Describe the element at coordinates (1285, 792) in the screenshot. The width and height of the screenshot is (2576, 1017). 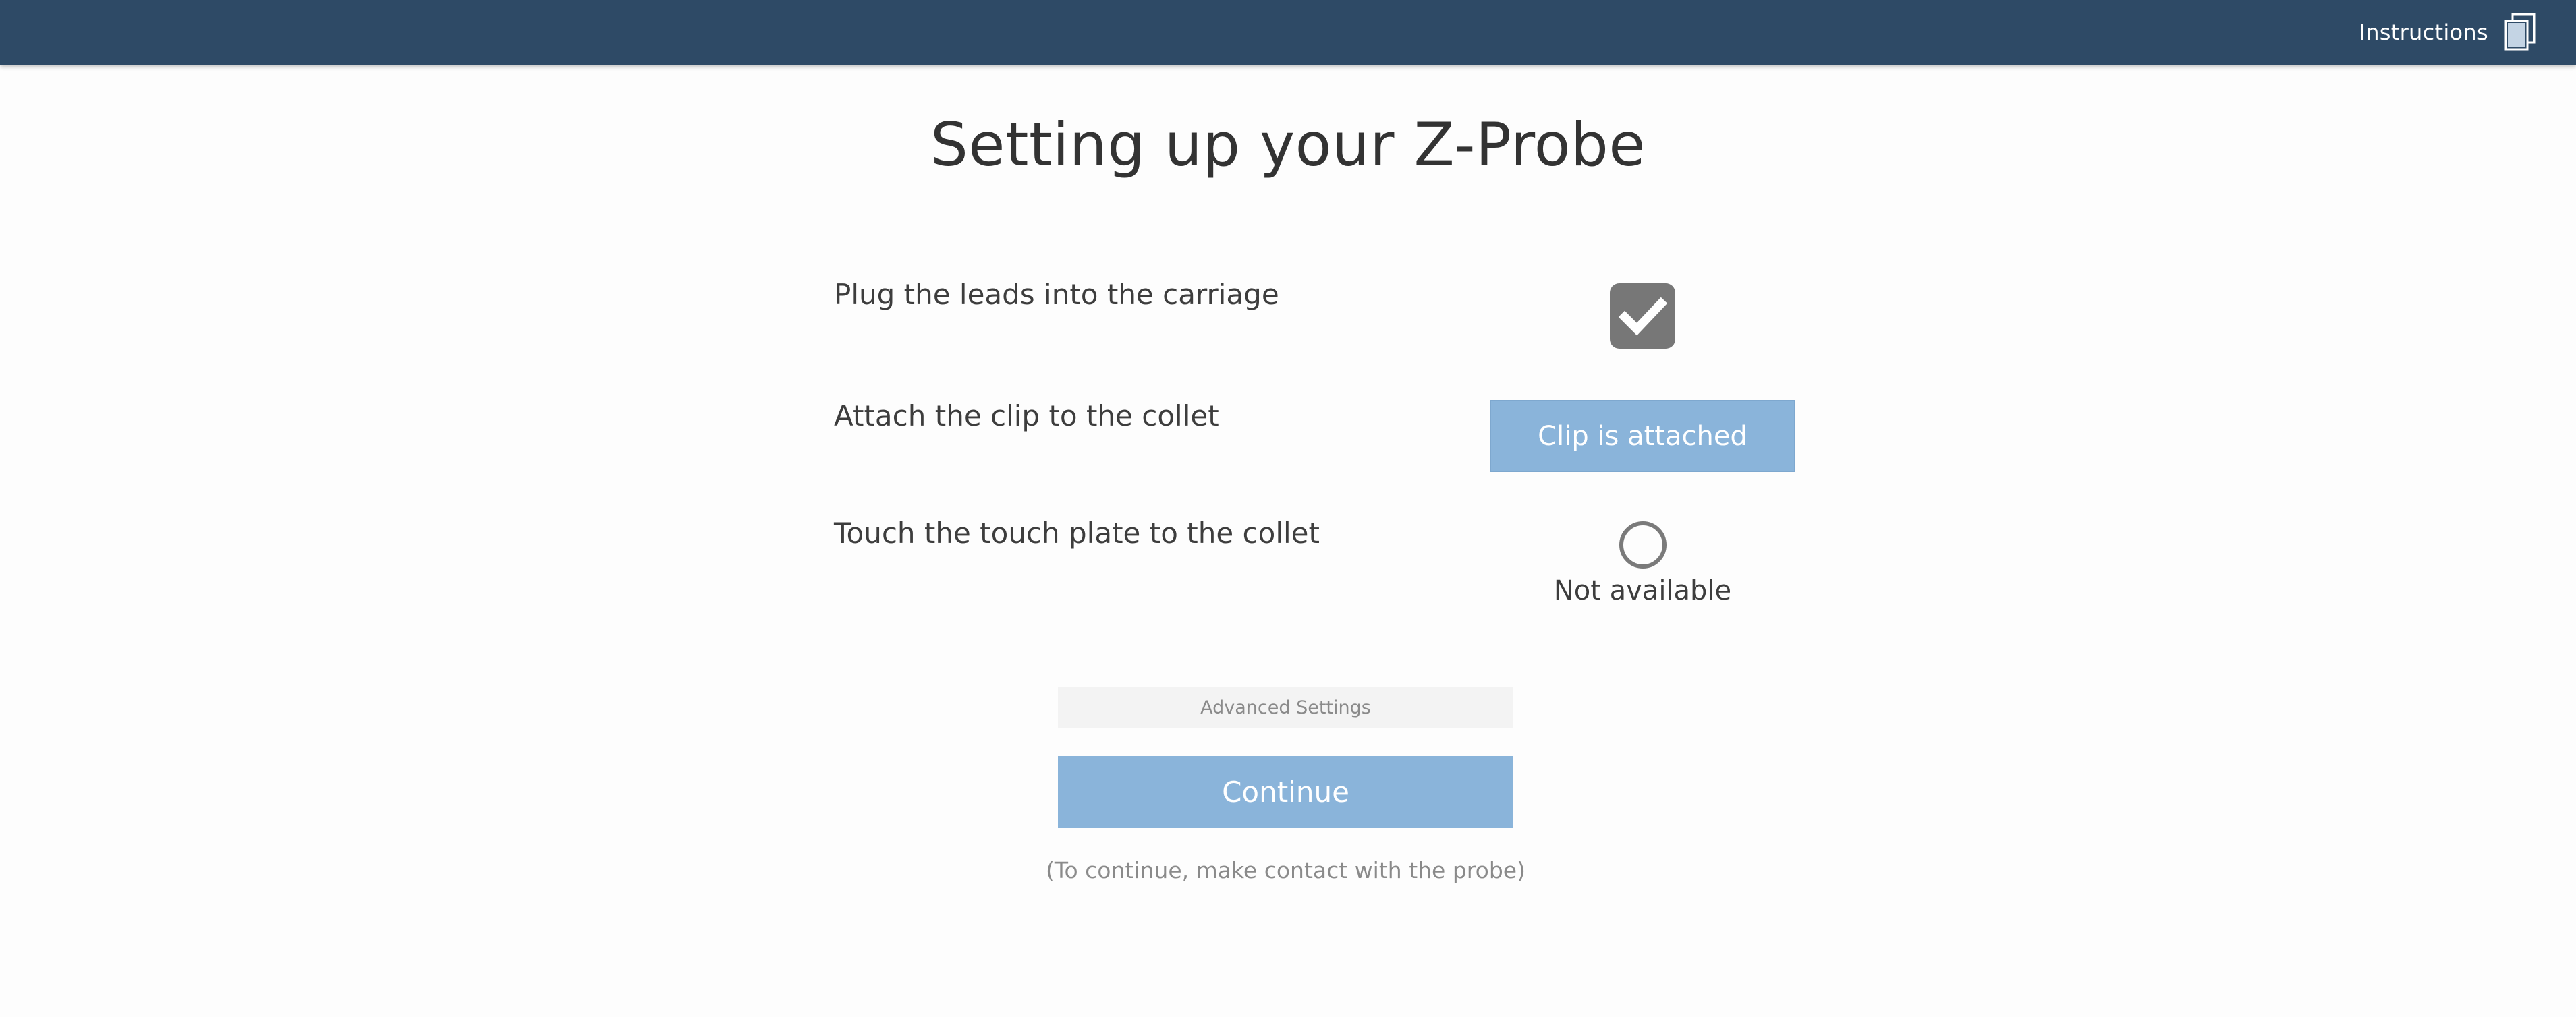
I see `continue-button: Continue` at that location.